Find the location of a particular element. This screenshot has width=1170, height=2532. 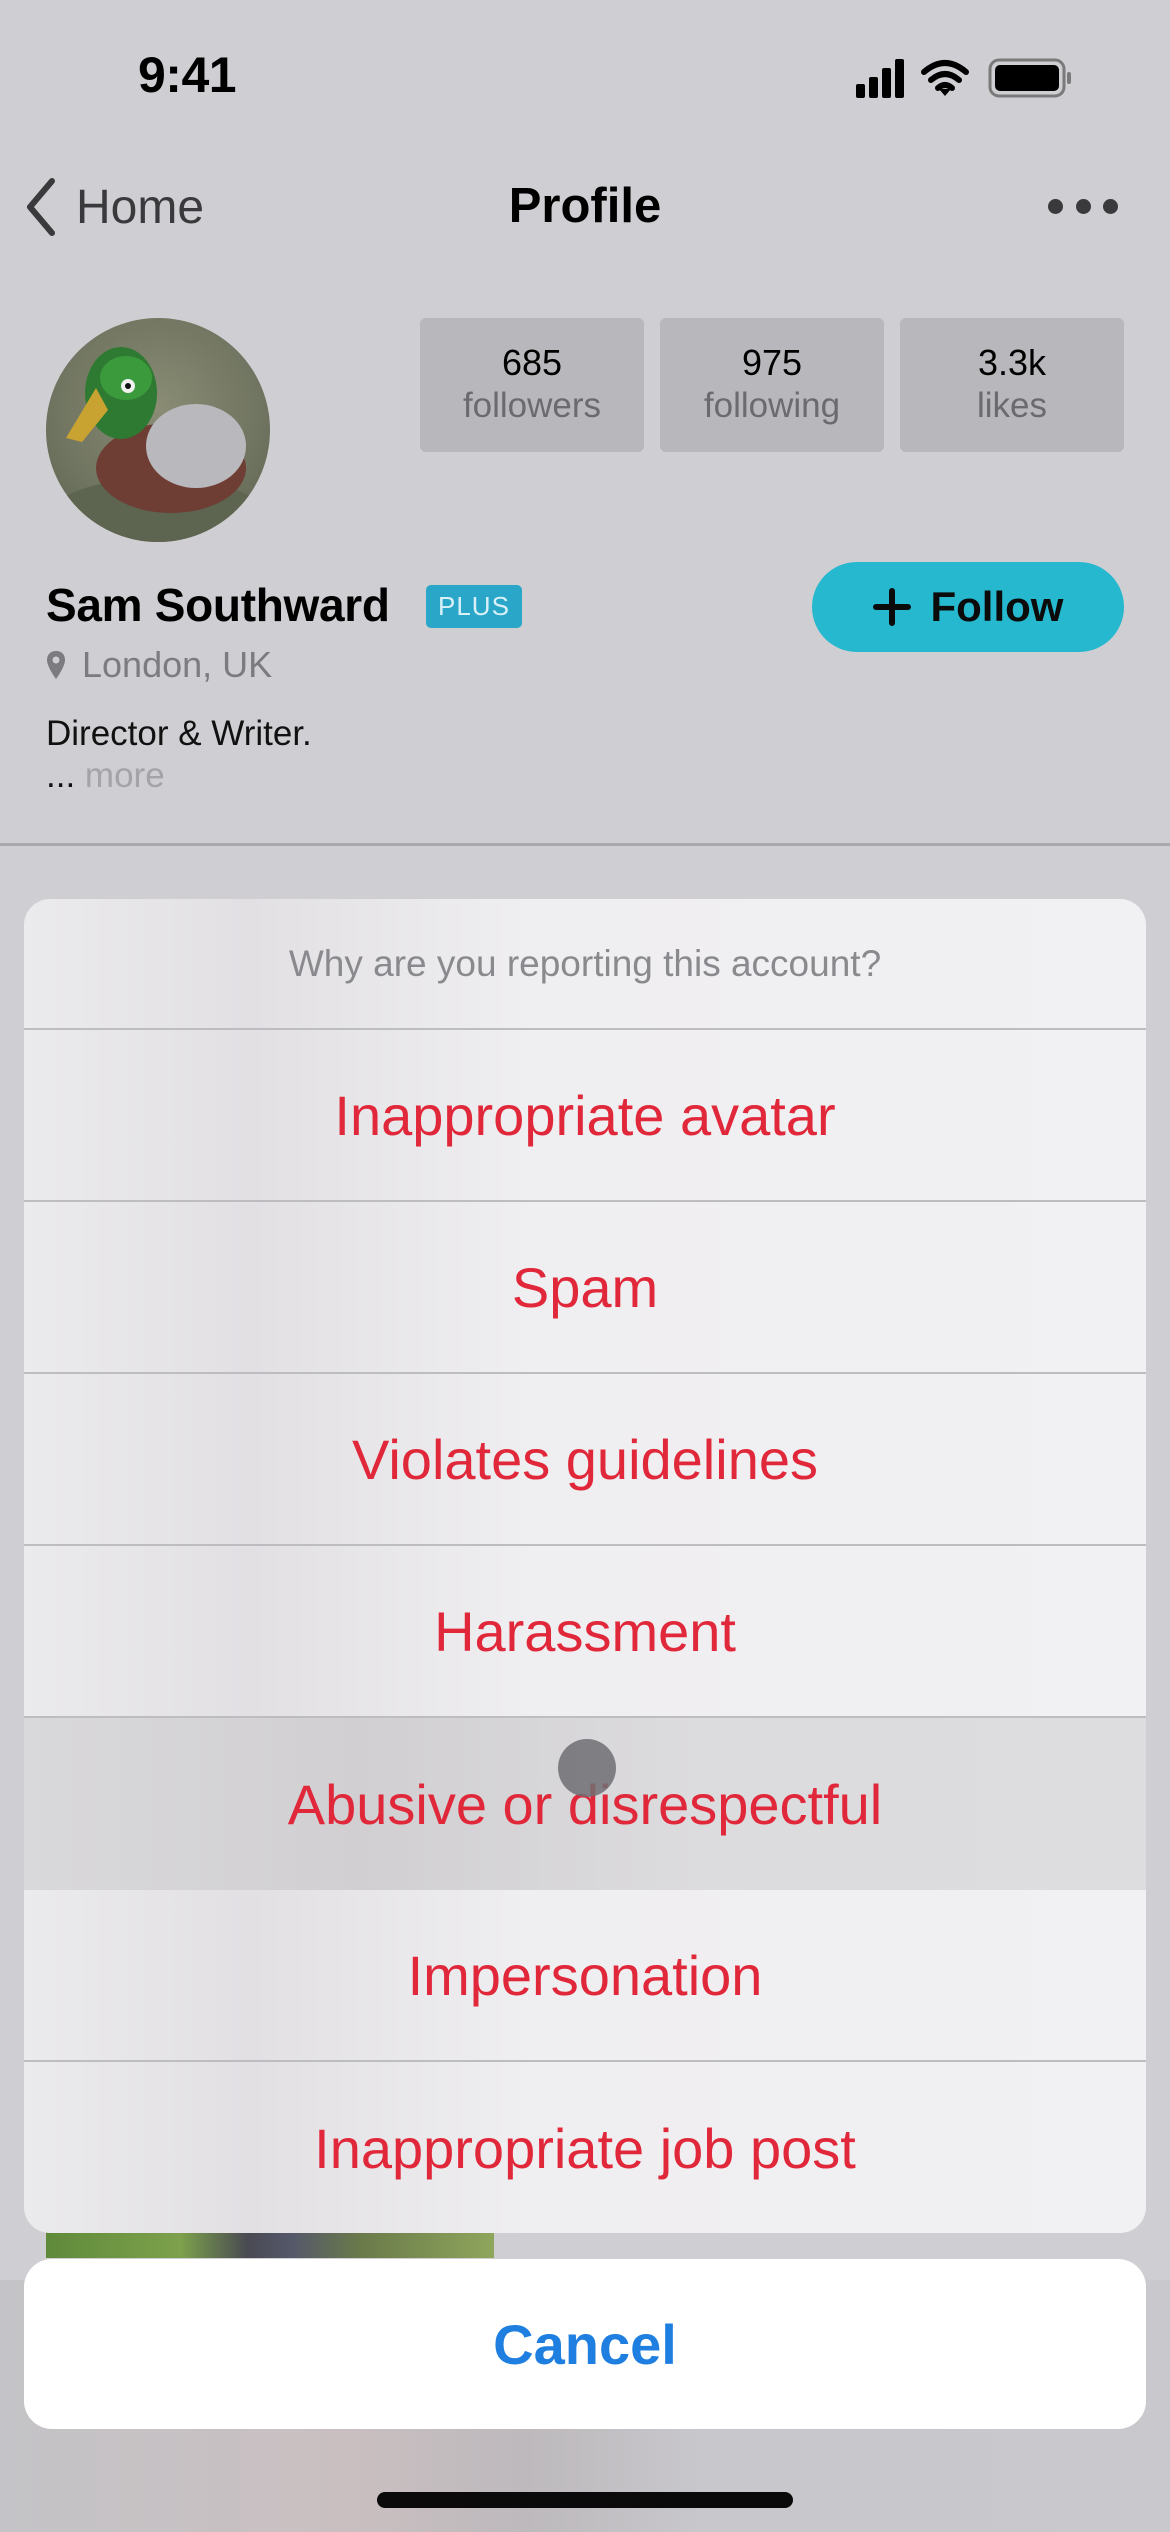

stat-likes: 3.3k likes is located at coordinates (1012, 385).